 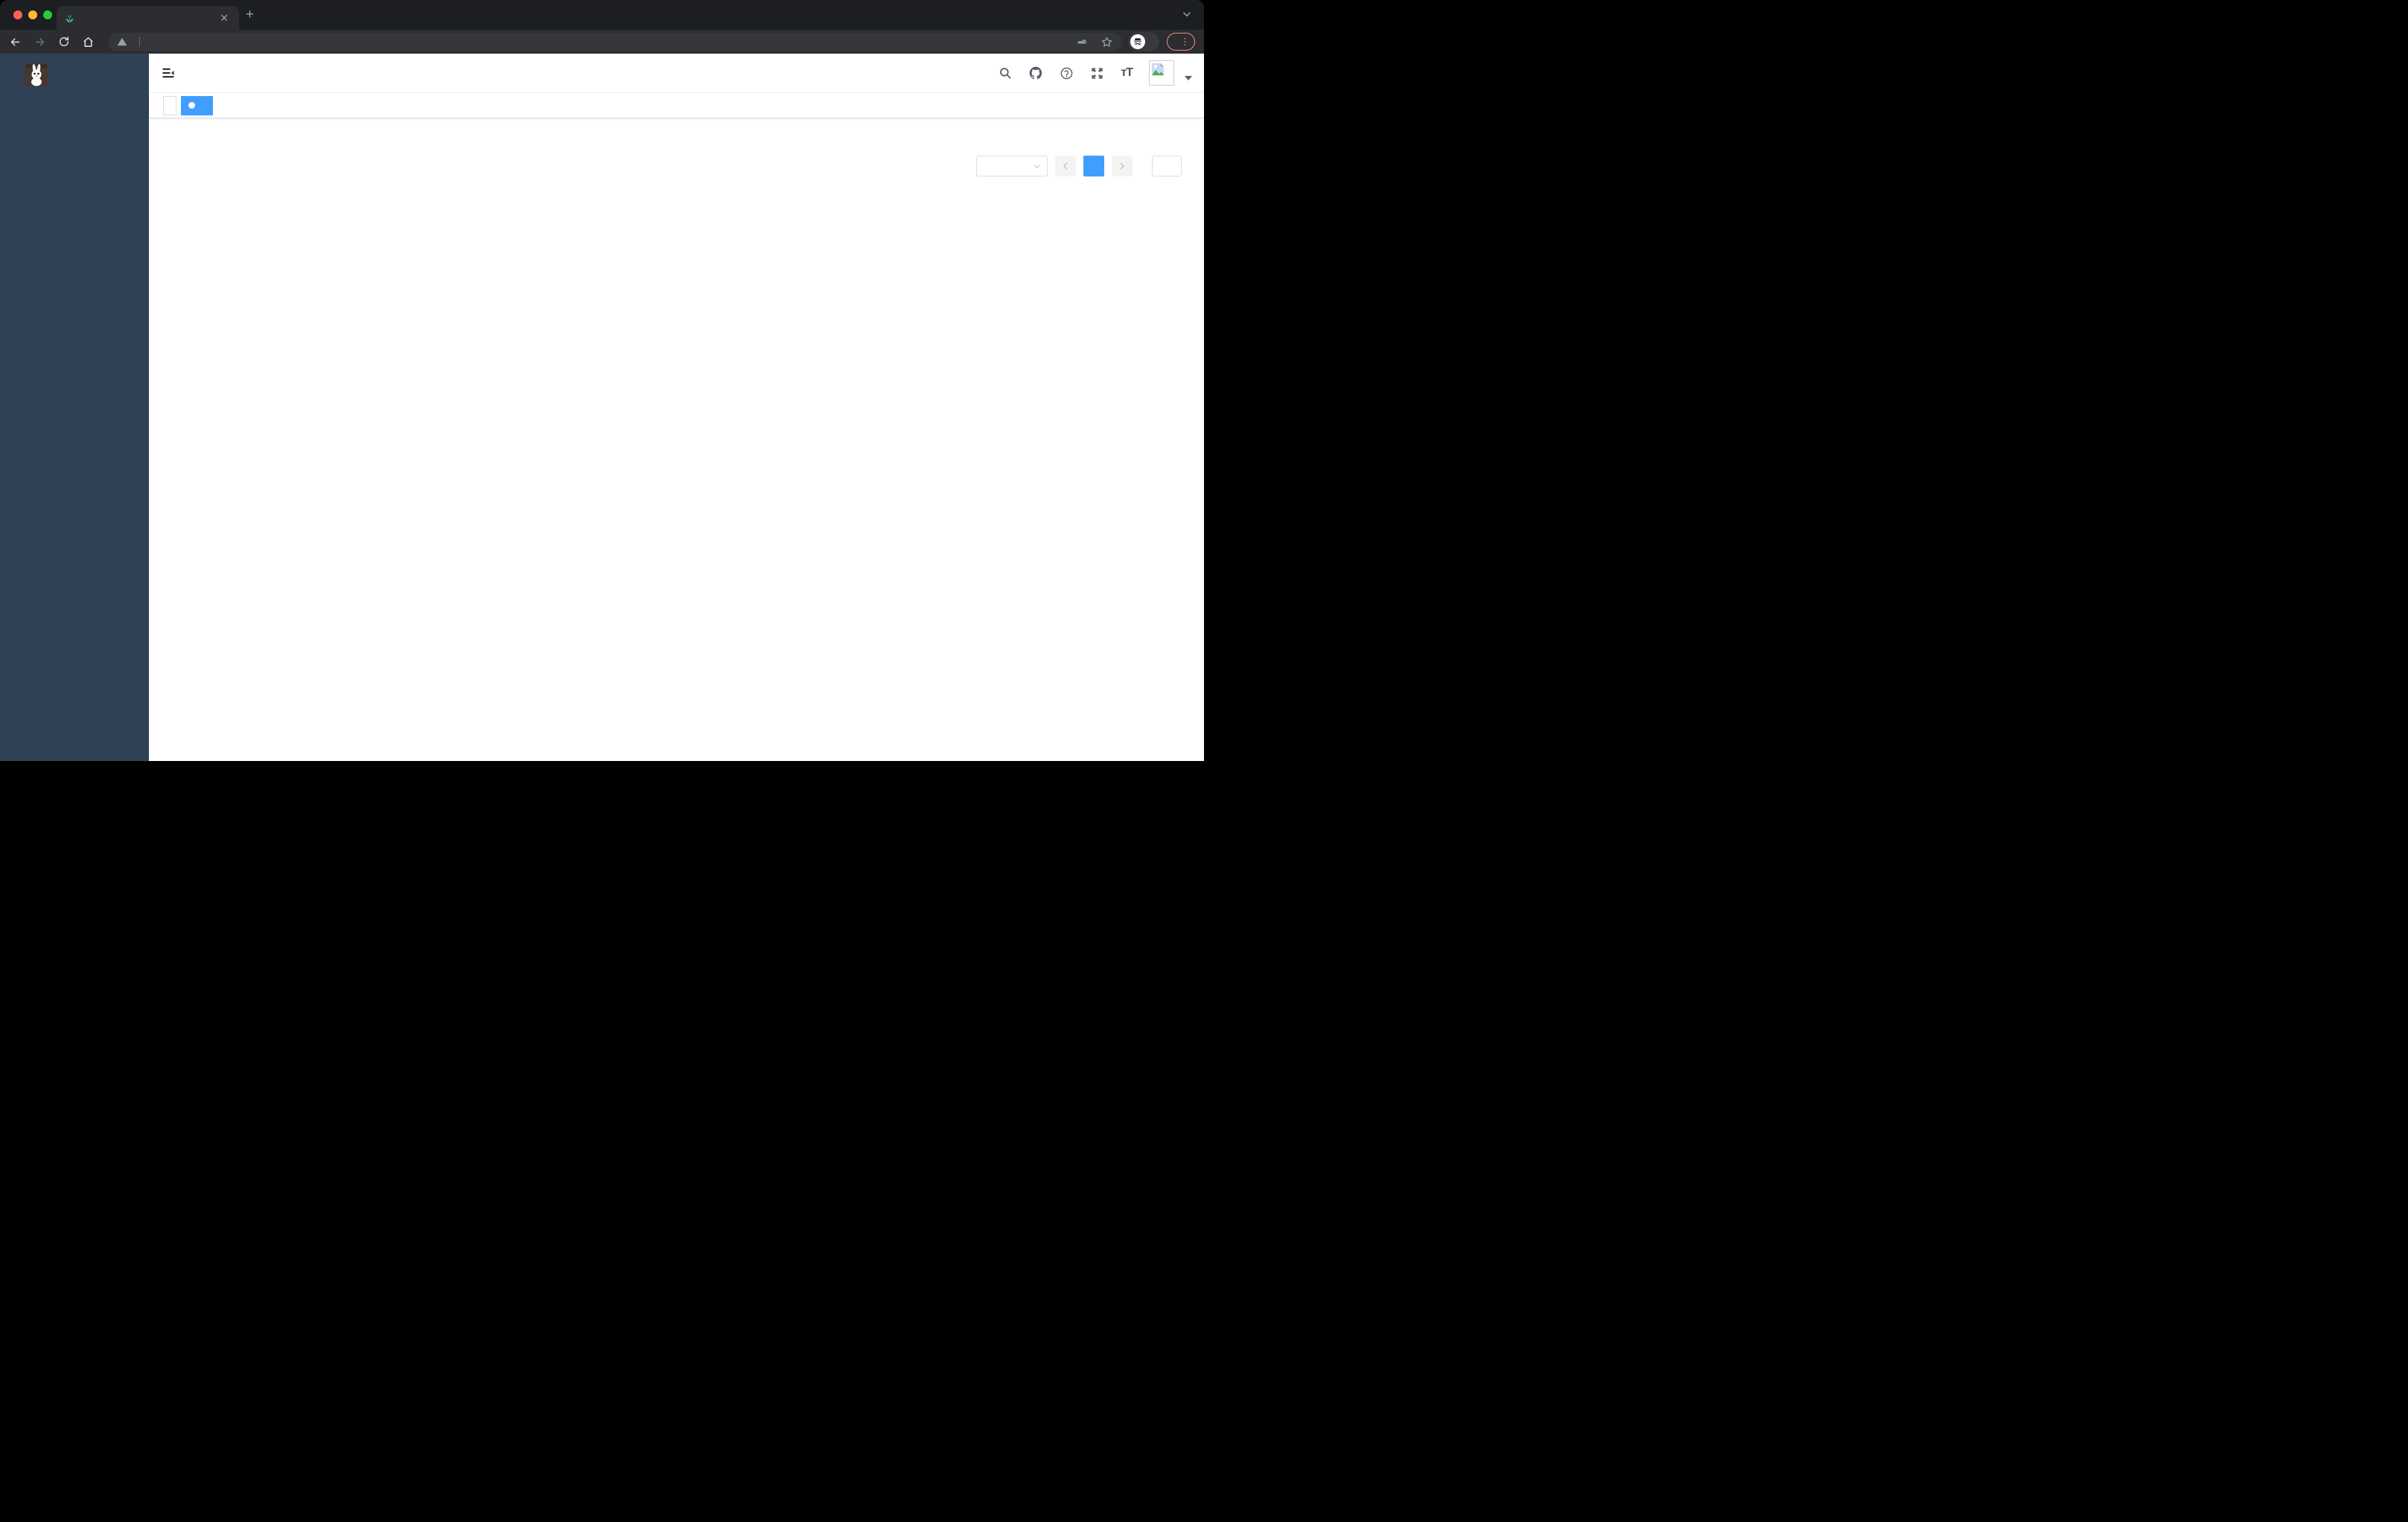 What do you see at coordinates (1137, 41) in the screenshot?
I see `incognito-icon` at bounding box center [1137, 41].